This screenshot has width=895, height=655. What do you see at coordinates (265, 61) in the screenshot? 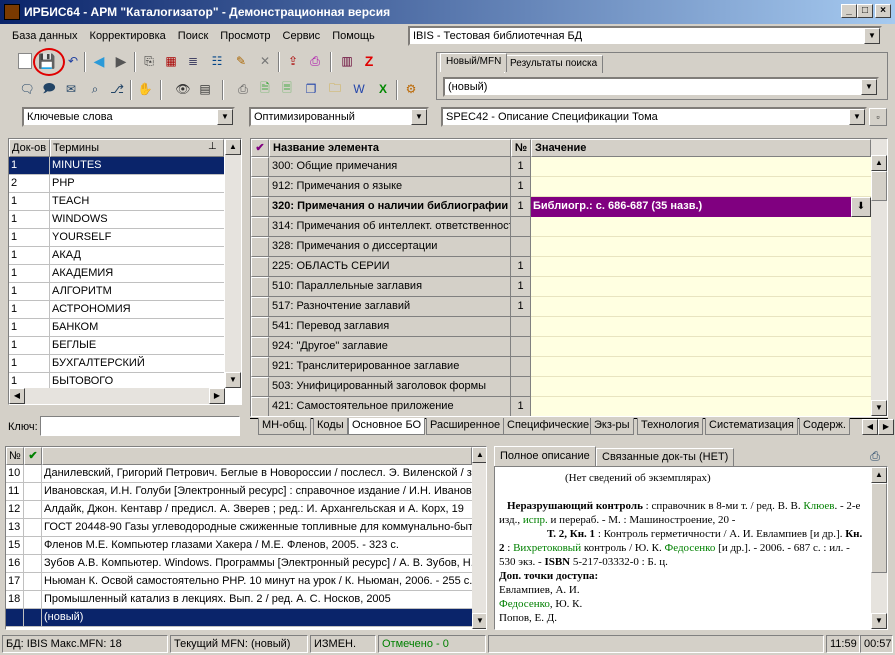
I see `delete-icon: ✕` at bounding box center [265, 61].